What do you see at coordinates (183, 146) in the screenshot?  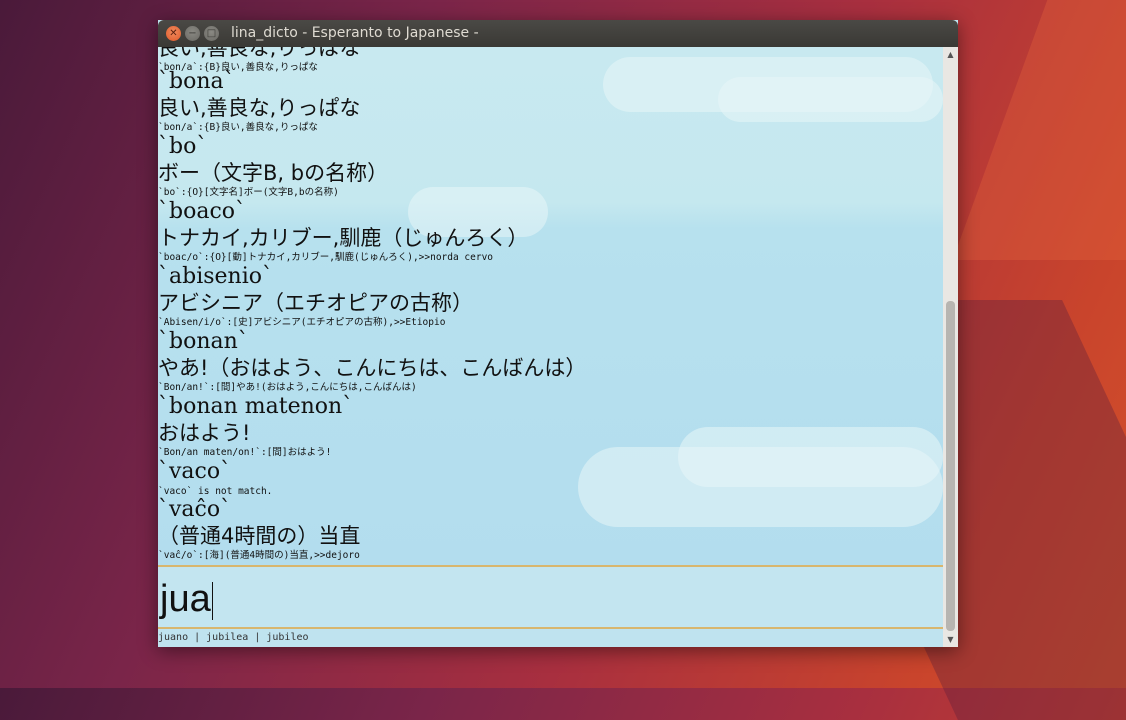 I see `entry-headword: `bo`` at bounding box center [183, 146].